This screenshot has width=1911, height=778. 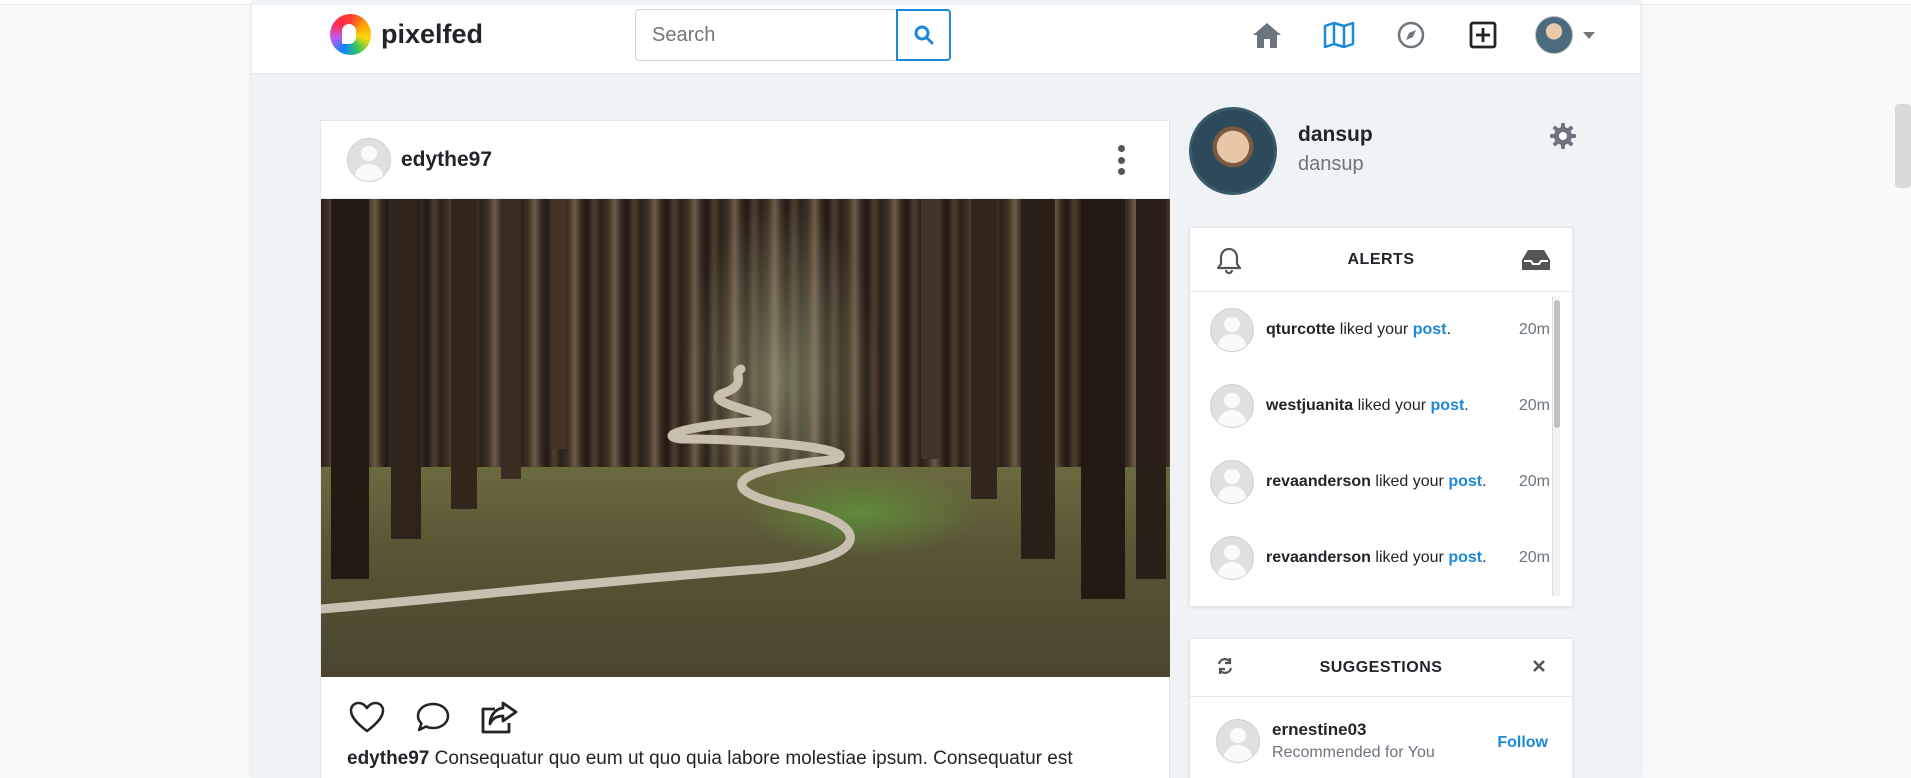 I want to click on more-vertical-icon, so click(x=1121, y=160).